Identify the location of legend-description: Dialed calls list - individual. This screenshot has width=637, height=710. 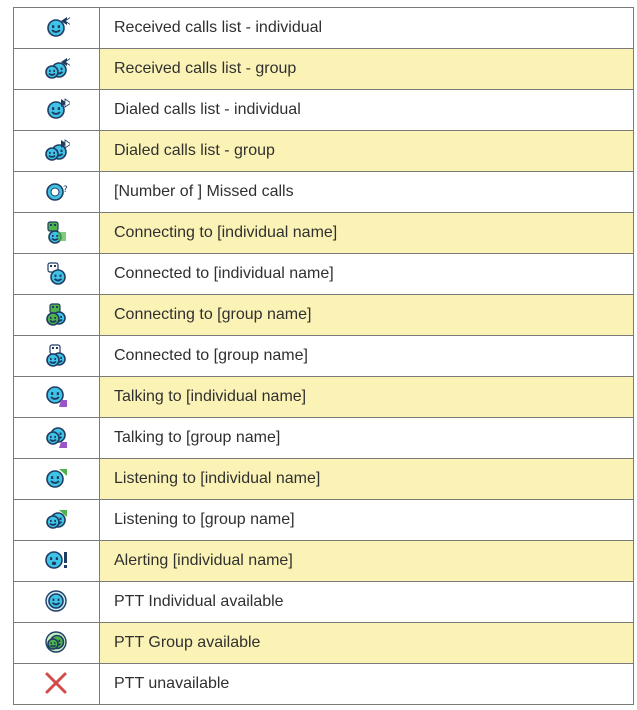
(366, 110).